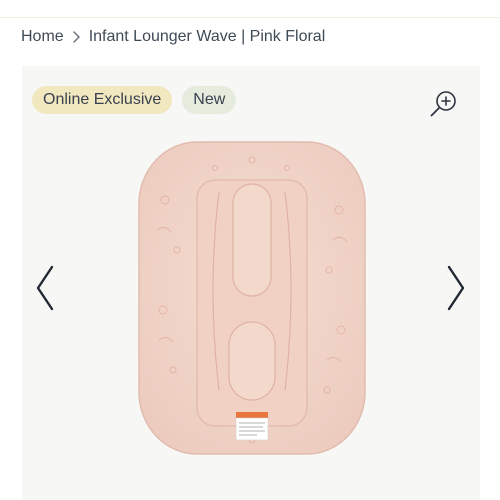 This screenshot has width=500, height=500. What do you see at coordinates (102, 100) in the screenshot?
I see `online-exclusive-badge: Online Exclusive` at bounding box center [102, 100].